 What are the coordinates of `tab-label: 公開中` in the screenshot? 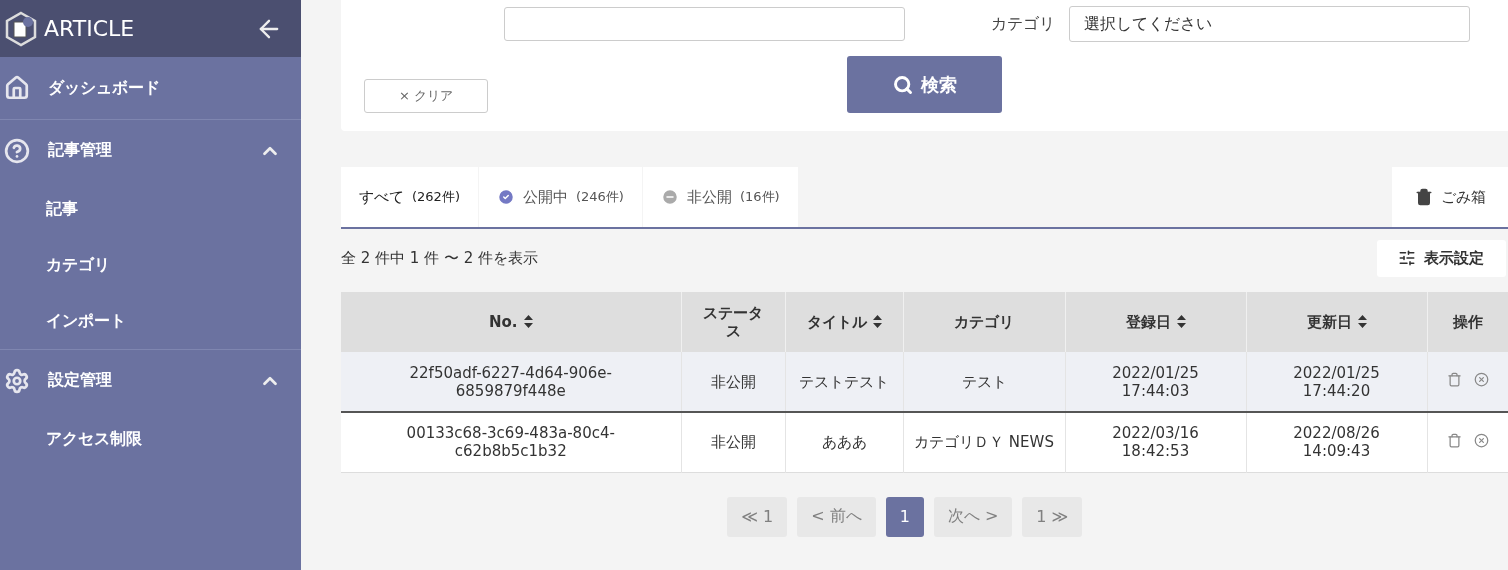 It's located at (545, 197).